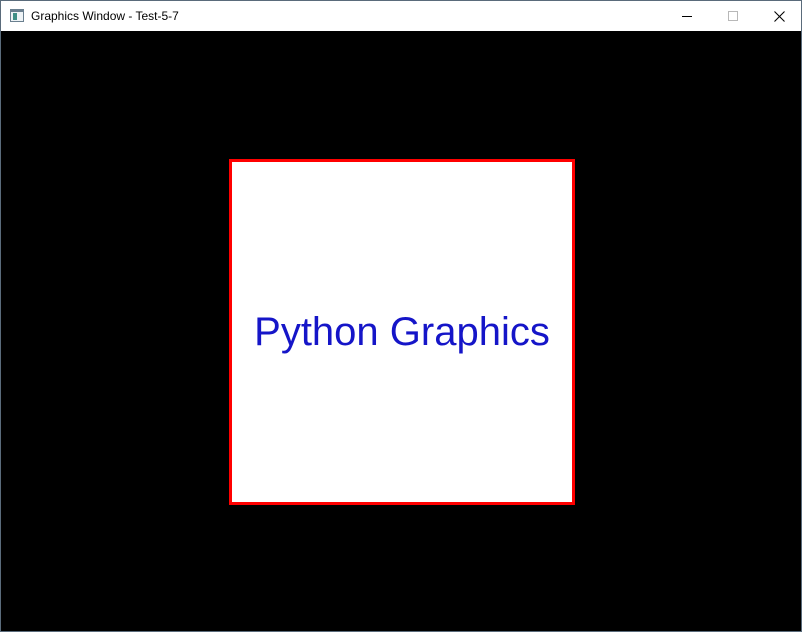  I want to click on app-window-icon, so click(17, 15).